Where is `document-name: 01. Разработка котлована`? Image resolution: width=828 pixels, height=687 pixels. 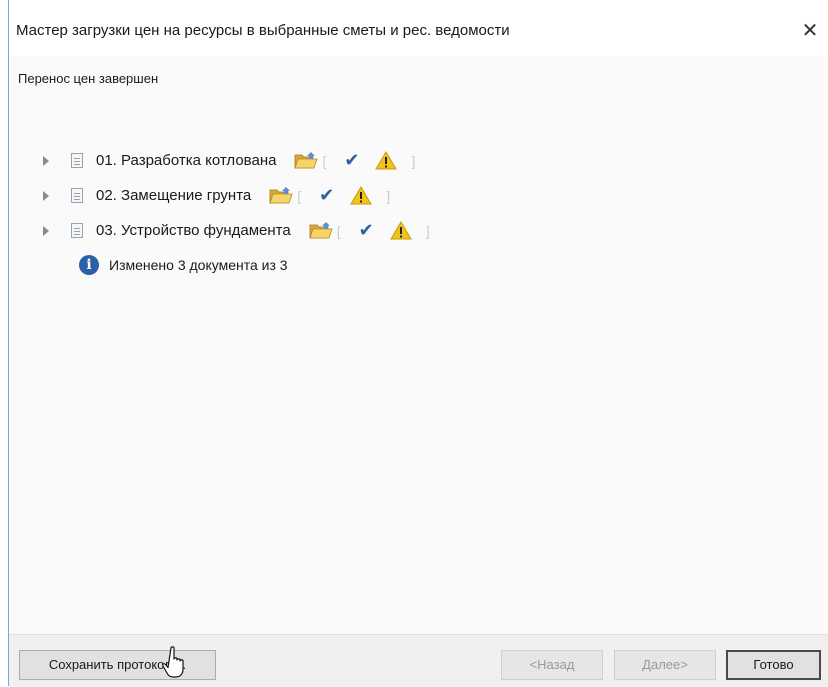 document-name: 01. Разработка котлована is located at coordinates (186, 160).